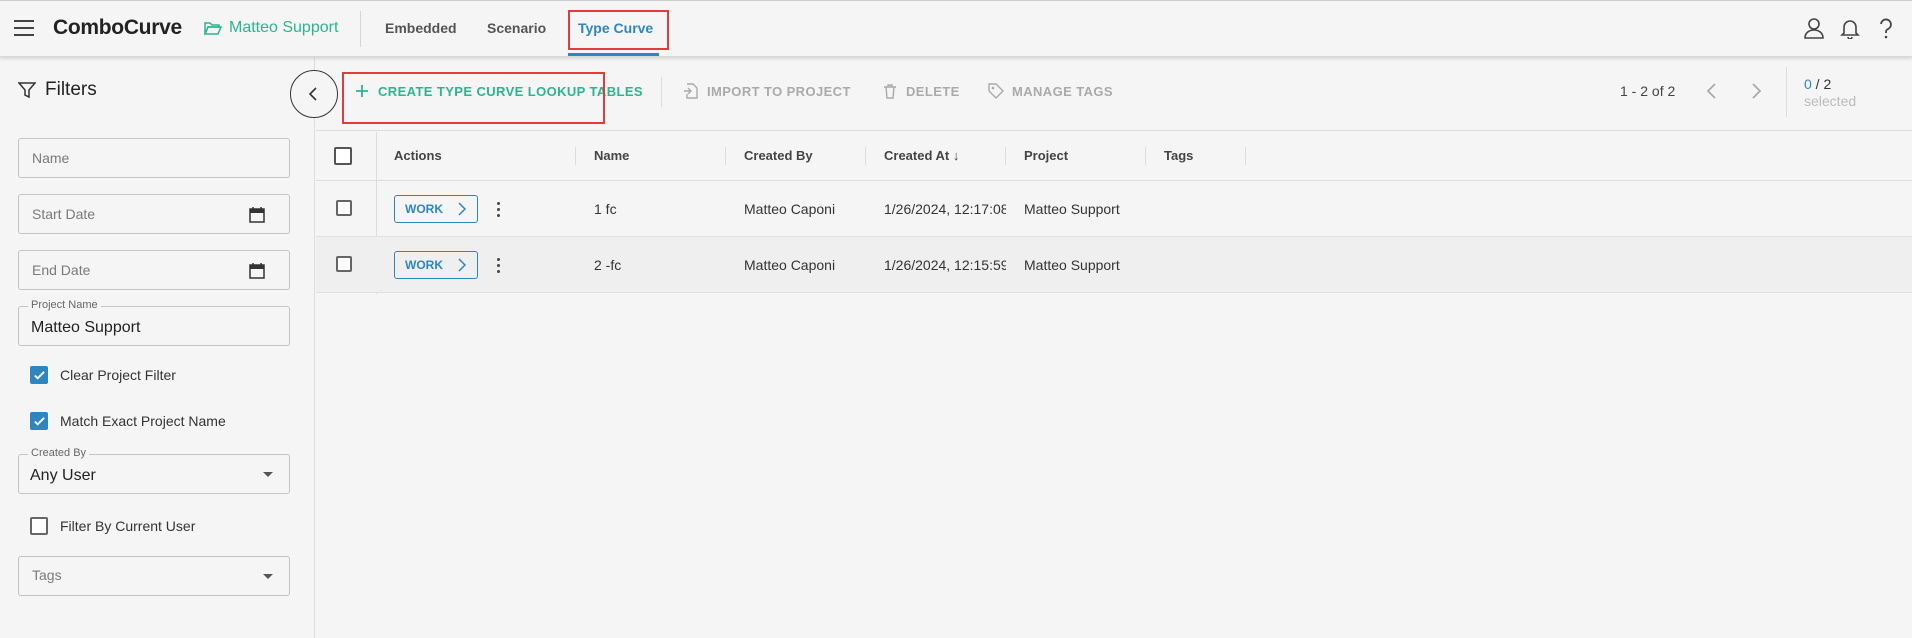 The width and height of the screenshot is (1912, 638). What do you see at coordinates (945, 209) in the screenshot?
I see `cell-created-at: 1/26/2024, 12:17:08` at bounding box center [945, 209].